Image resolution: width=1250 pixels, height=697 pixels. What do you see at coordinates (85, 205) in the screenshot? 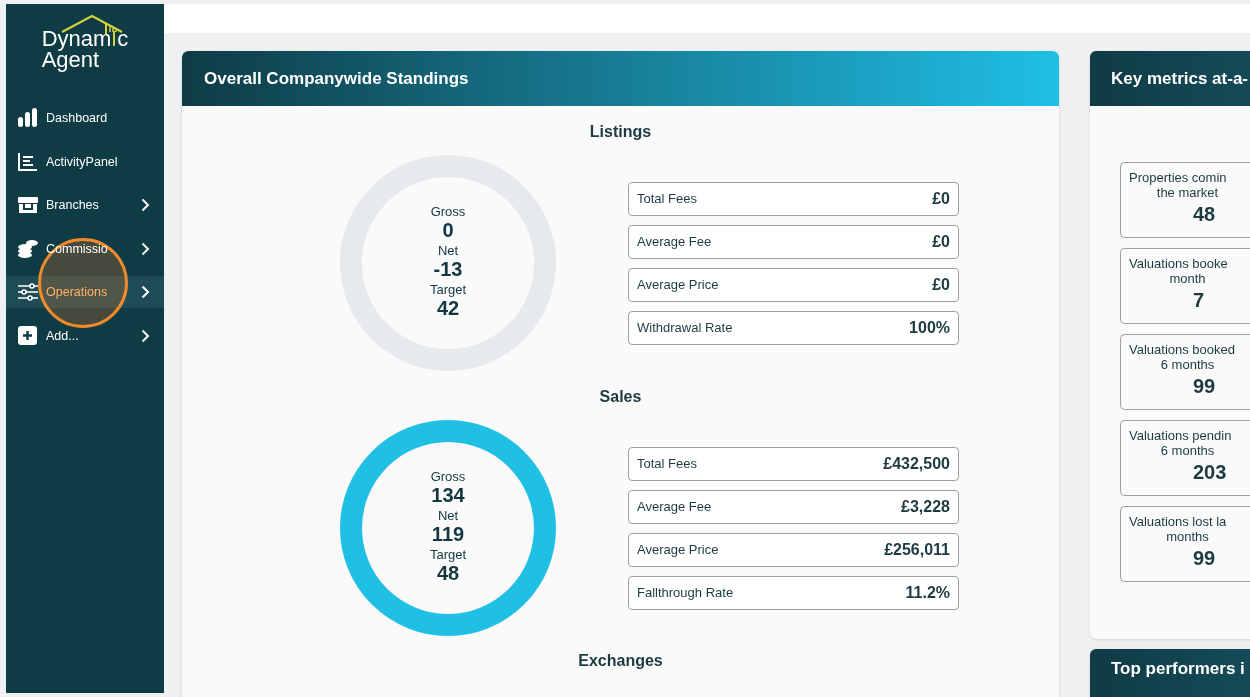
I see `nav-item: Branches` at bounding box center [85, 205].